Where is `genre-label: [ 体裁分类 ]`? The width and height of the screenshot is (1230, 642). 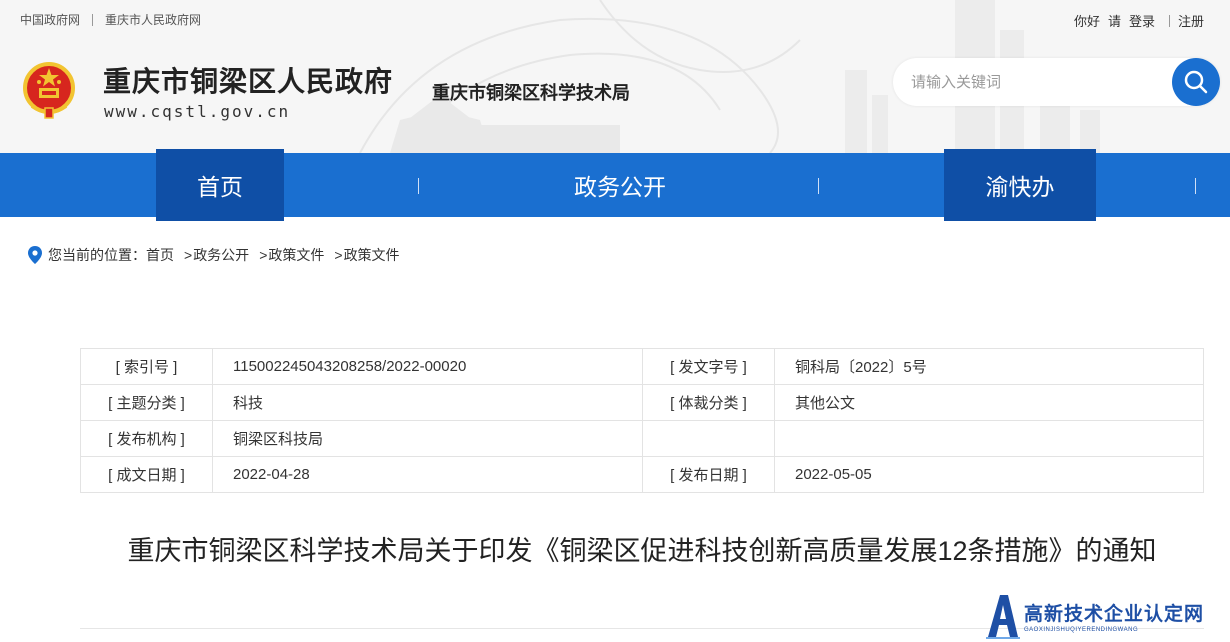 genre-label: [ 体裁分类 ] is located at coordinates (708, 402).